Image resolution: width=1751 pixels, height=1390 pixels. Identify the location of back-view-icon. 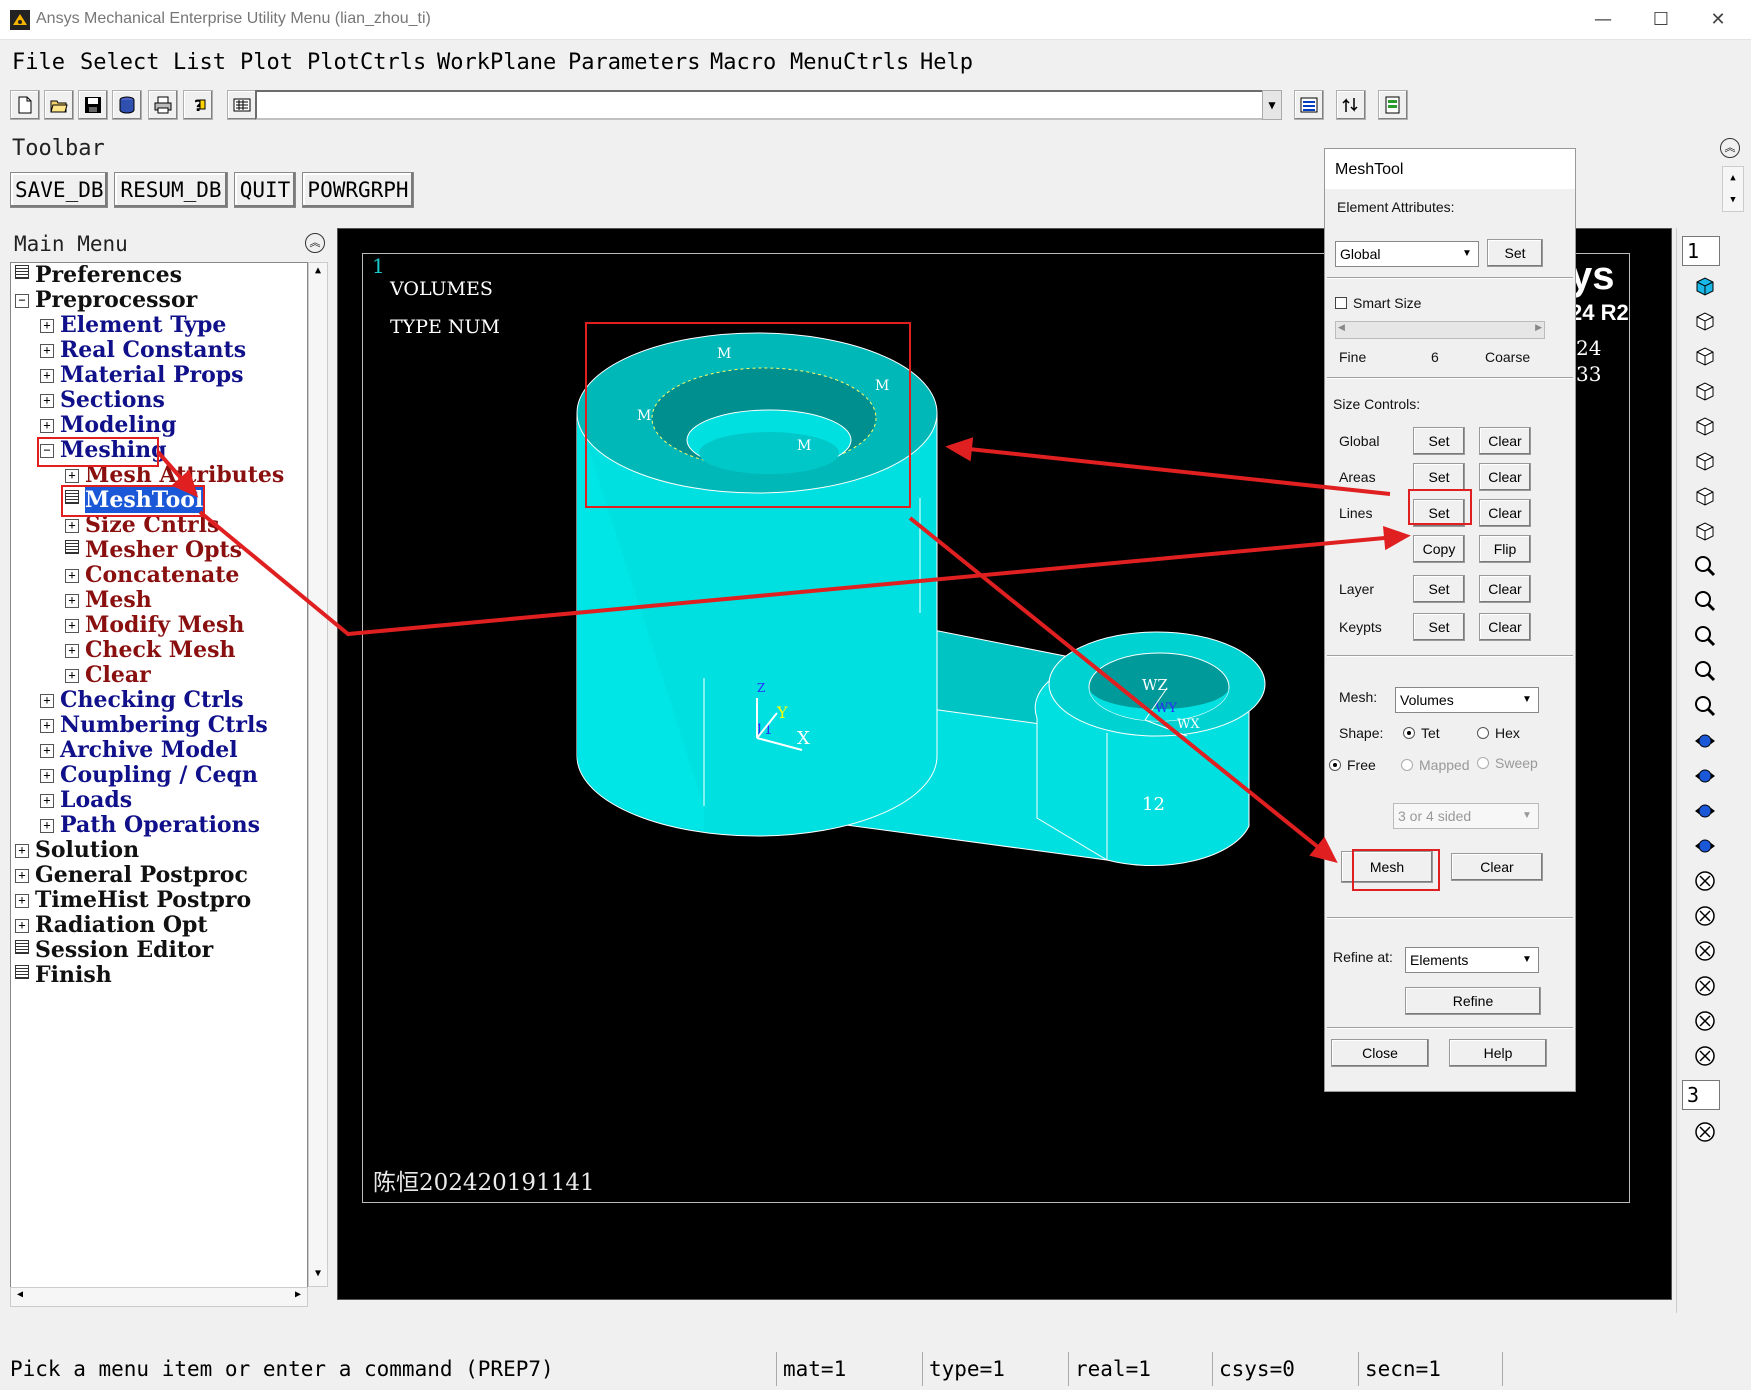
(1705, 392).